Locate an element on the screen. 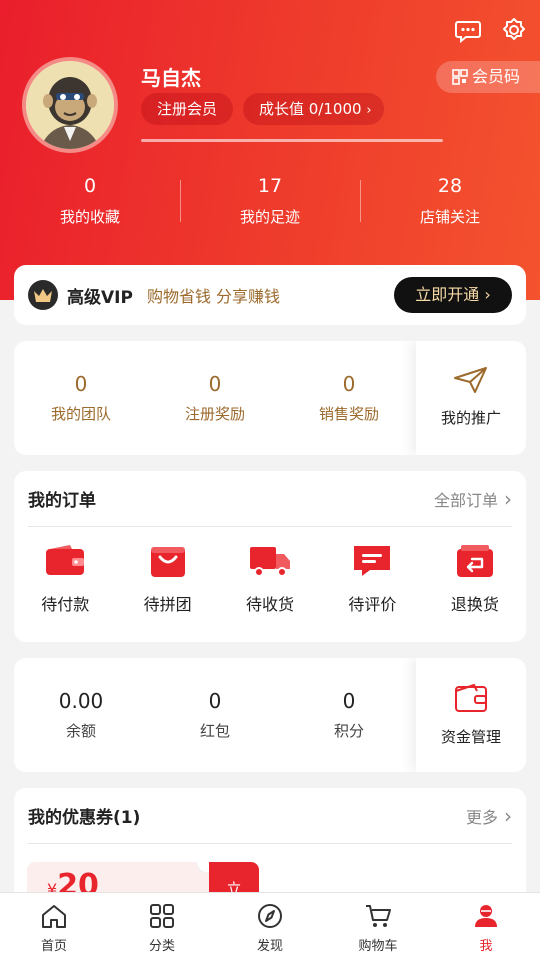 This screenshot has width=540, height=960. username: 马自杰 is located at coordinates (171, 78).